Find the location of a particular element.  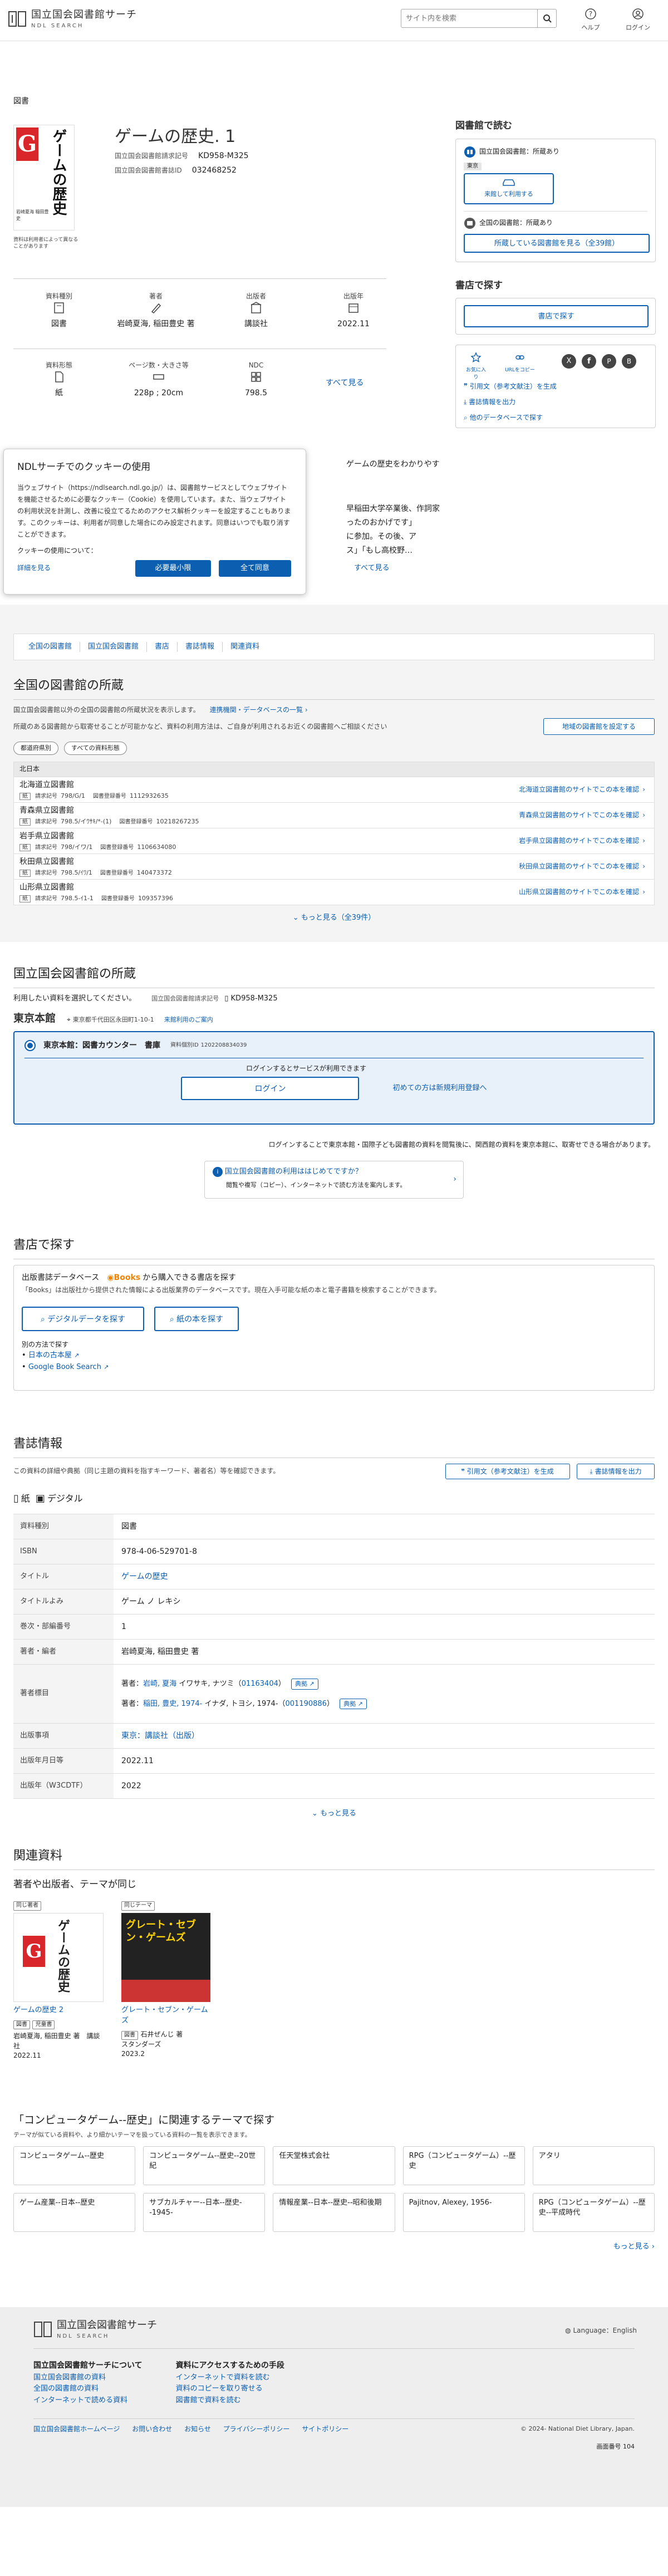

favorite-button: お気に入り is located at coordinates (476, 366).